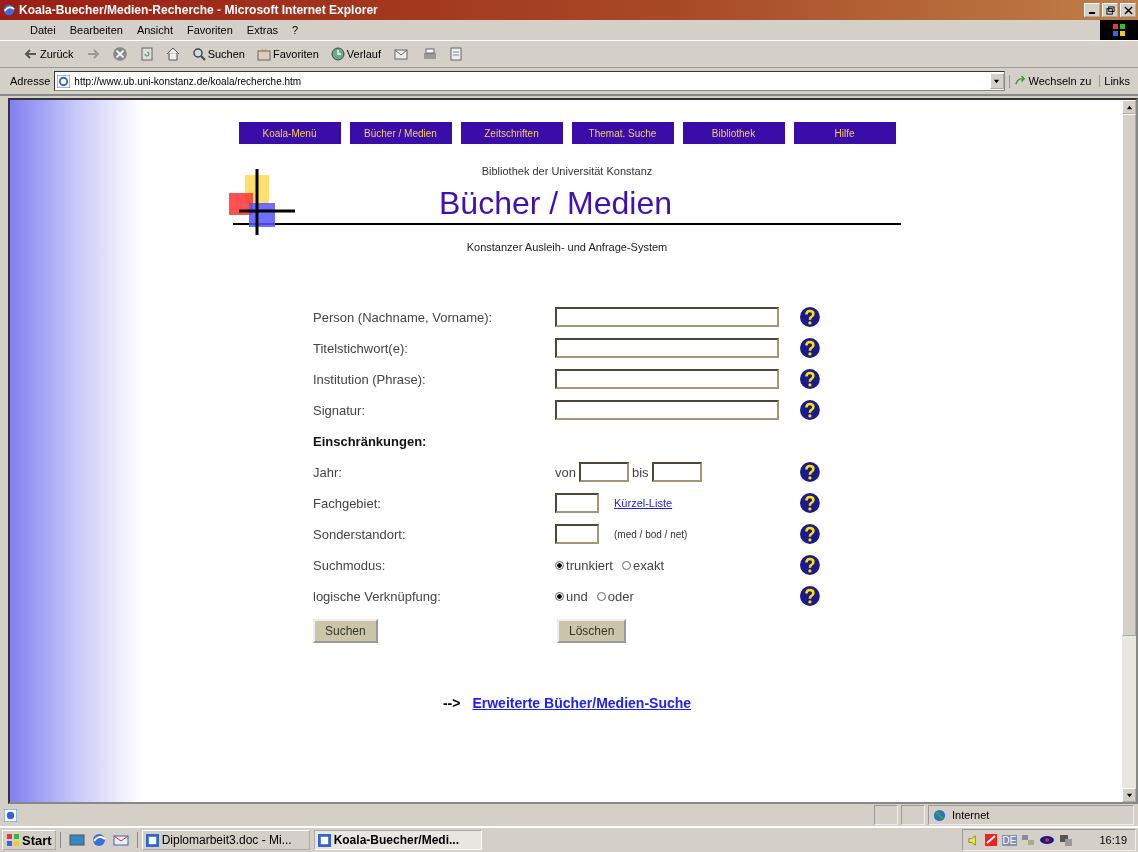 This screenshot has height=852, width=1138. I want to click on code-hint: (med / bod / net), so click(651, 534).